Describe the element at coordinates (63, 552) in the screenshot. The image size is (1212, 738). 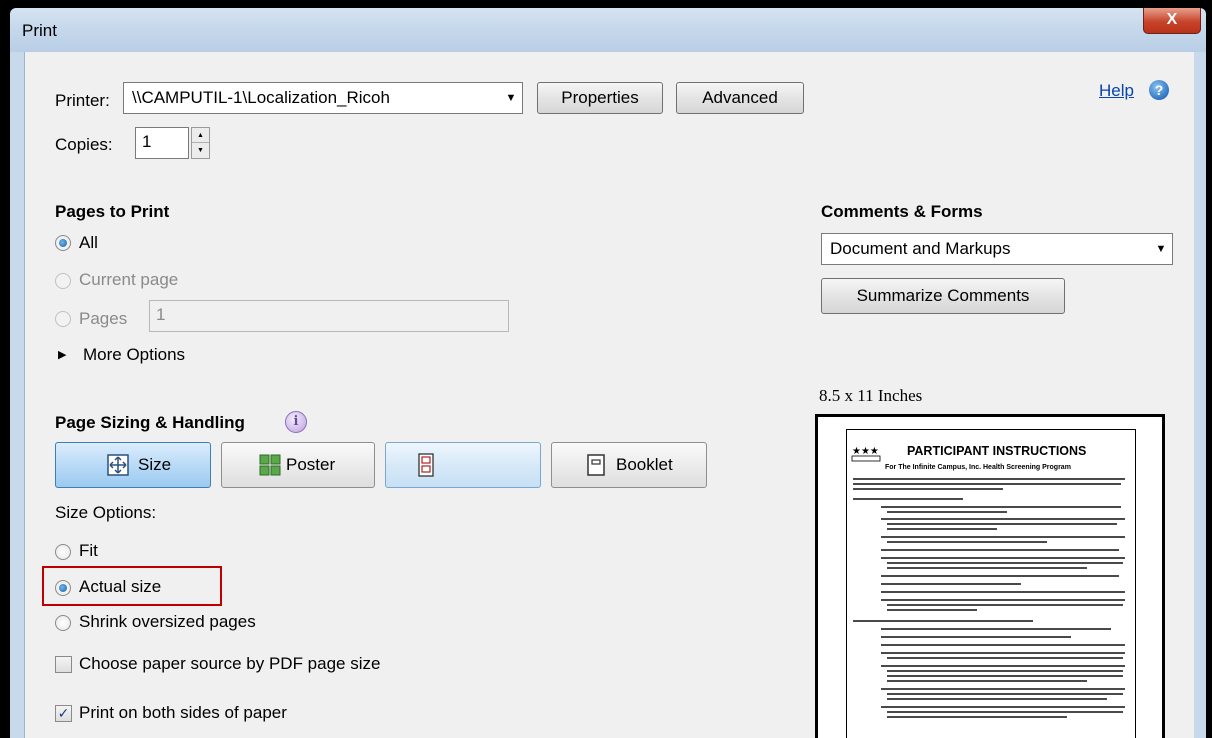
I see `radio-fit` at that location.